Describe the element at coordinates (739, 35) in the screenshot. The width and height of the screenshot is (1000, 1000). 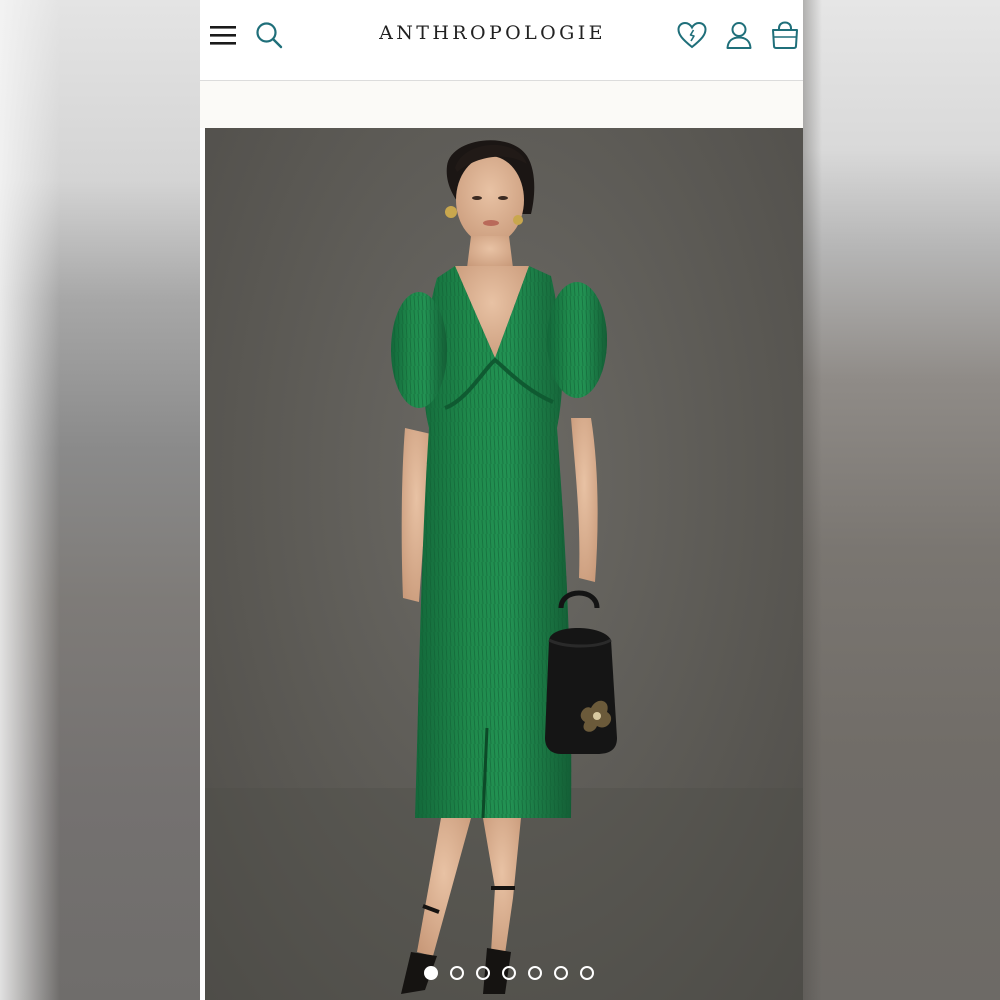
I see `user-icon` at that location.